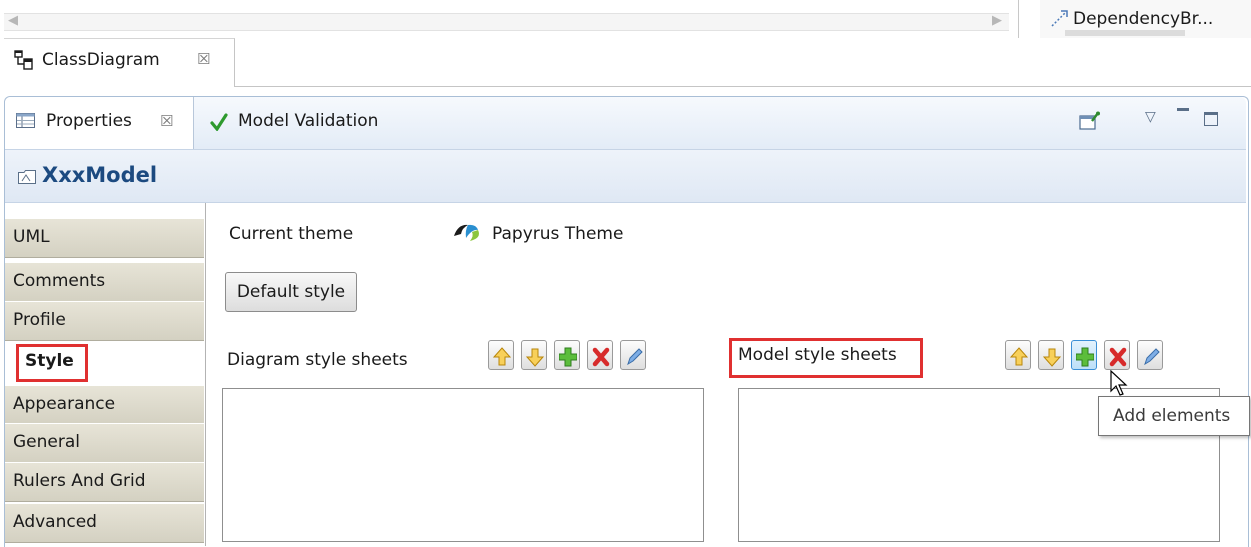  I want to click on class-diagram-tab-label: ClassDiagram, so click(101, 60).